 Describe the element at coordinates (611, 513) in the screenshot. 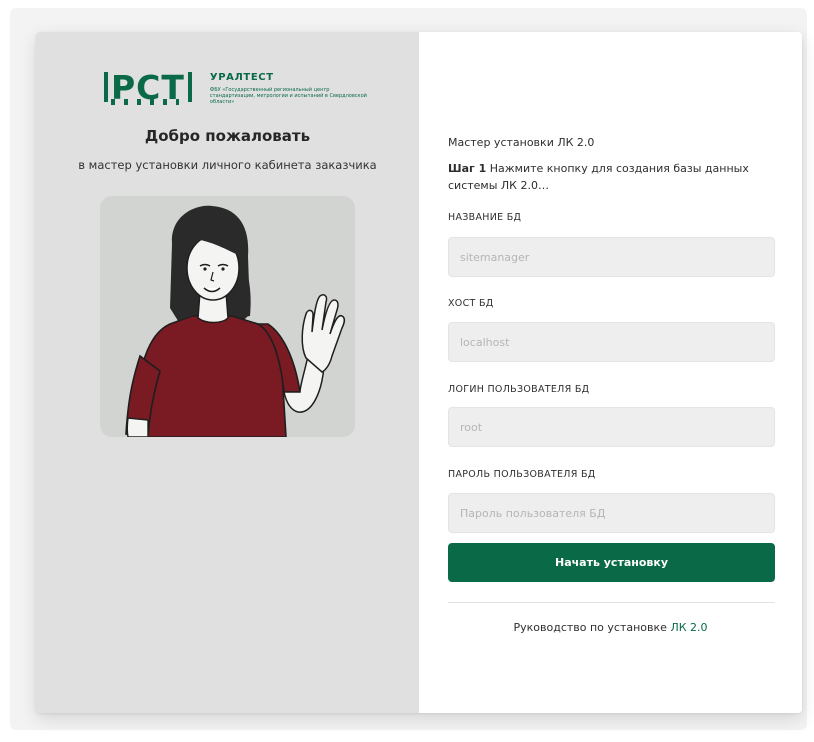

I see `db-password-input` at that location.